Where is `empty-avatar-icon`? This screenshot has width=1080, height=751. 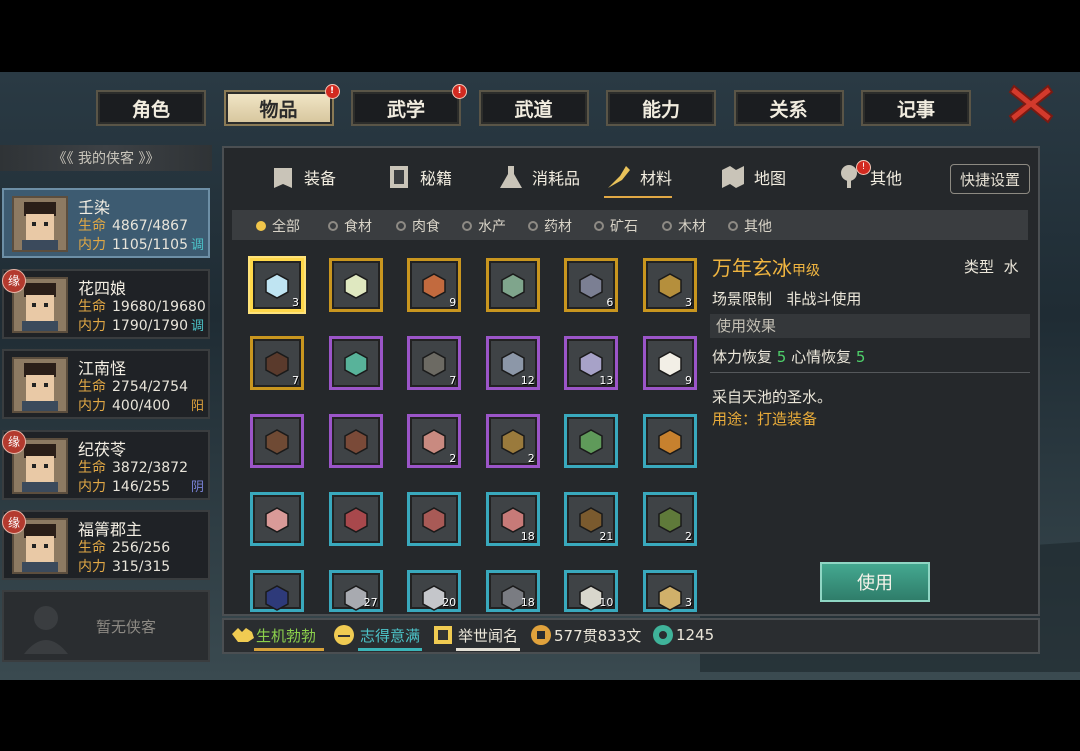
empty-avatar-icon is located at coordinates (46, 630).